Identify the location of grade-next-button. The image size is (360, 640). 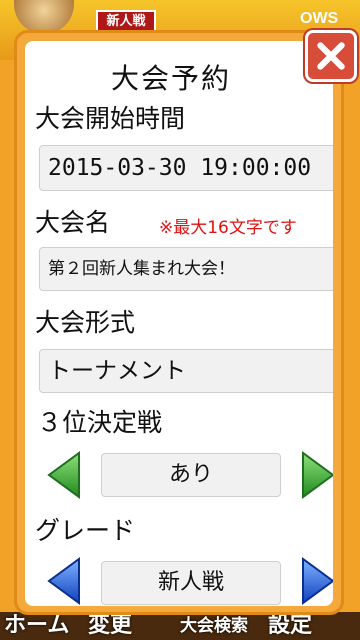
(317, 581).